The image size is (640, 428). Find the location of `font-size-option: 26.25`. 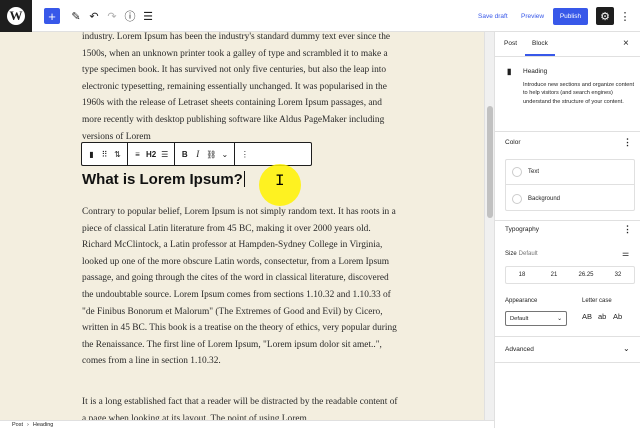

font-size-option: 26.25 is located at coordinates (586, 275).